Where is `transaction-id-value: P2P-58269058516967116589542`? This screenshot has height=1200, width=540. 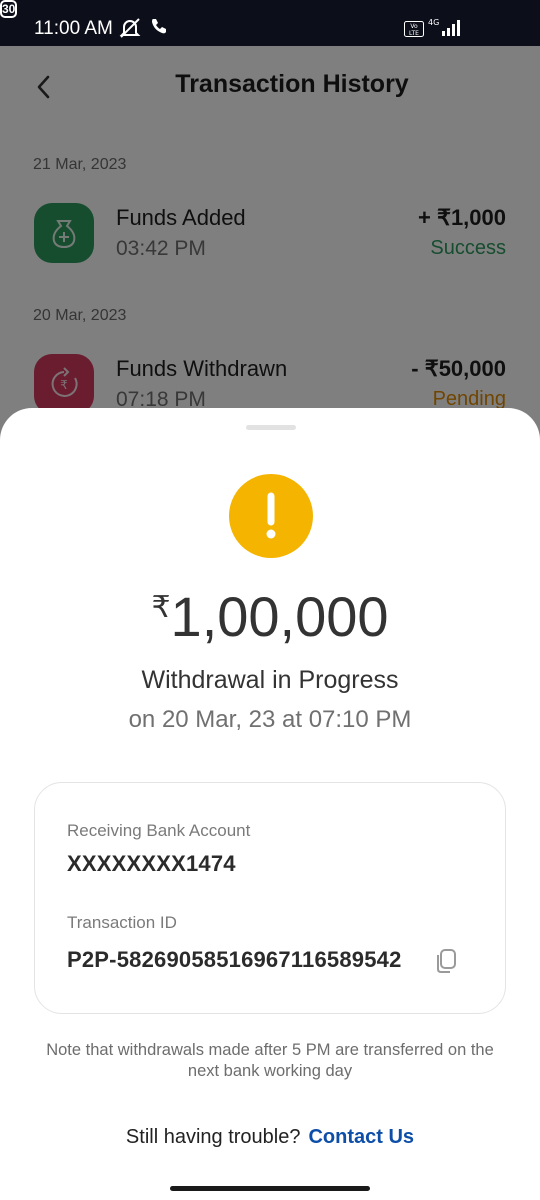
transaction-id-value: P2P-58269058516967116589542 is located at coordinates (234, 959).